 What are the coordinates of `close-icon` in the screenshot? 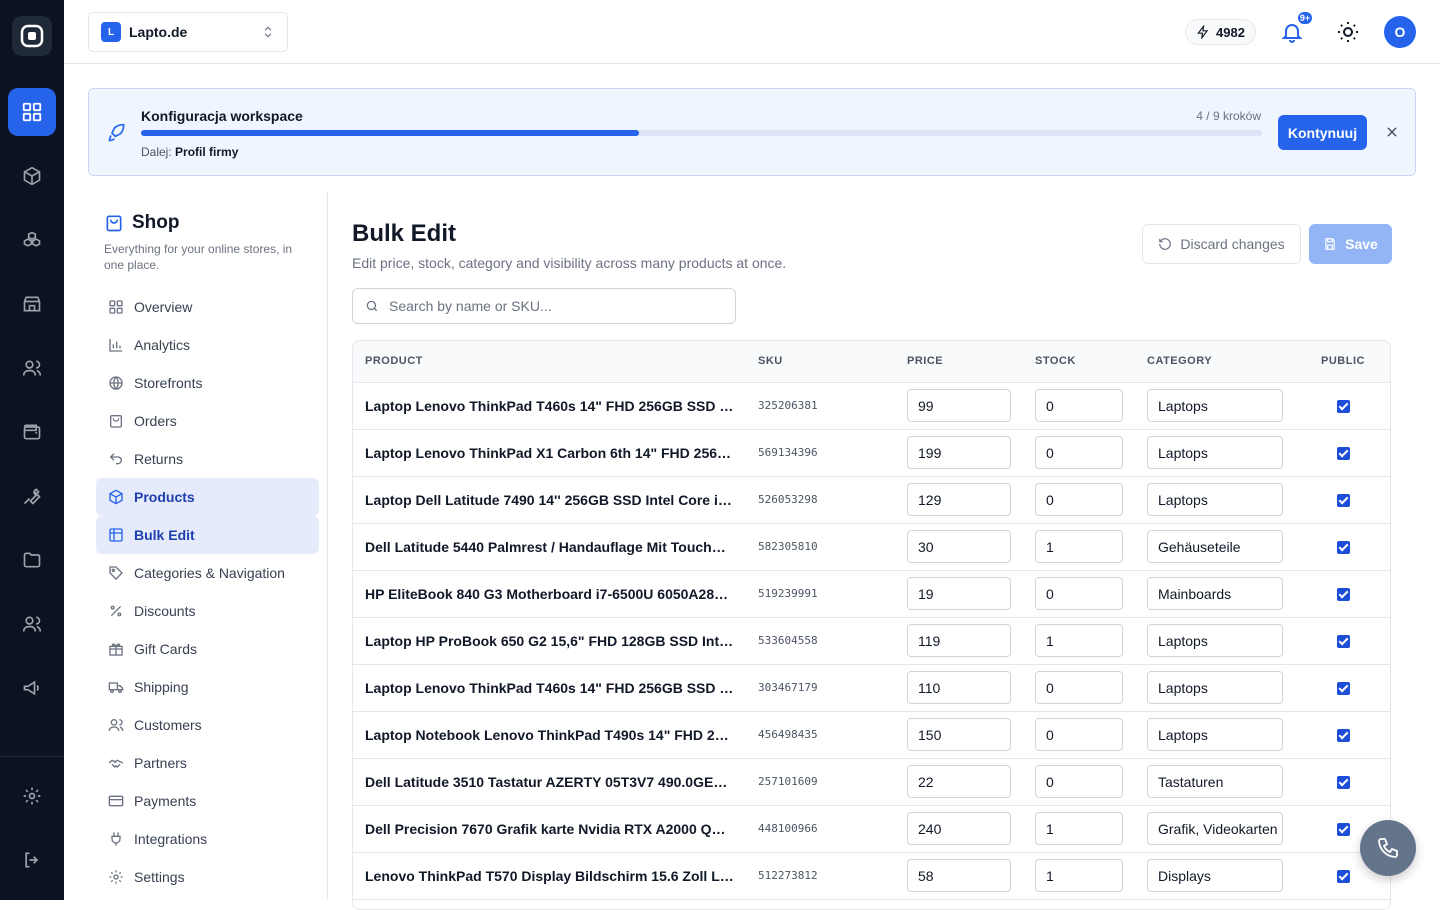 It's located at (1392, 132).